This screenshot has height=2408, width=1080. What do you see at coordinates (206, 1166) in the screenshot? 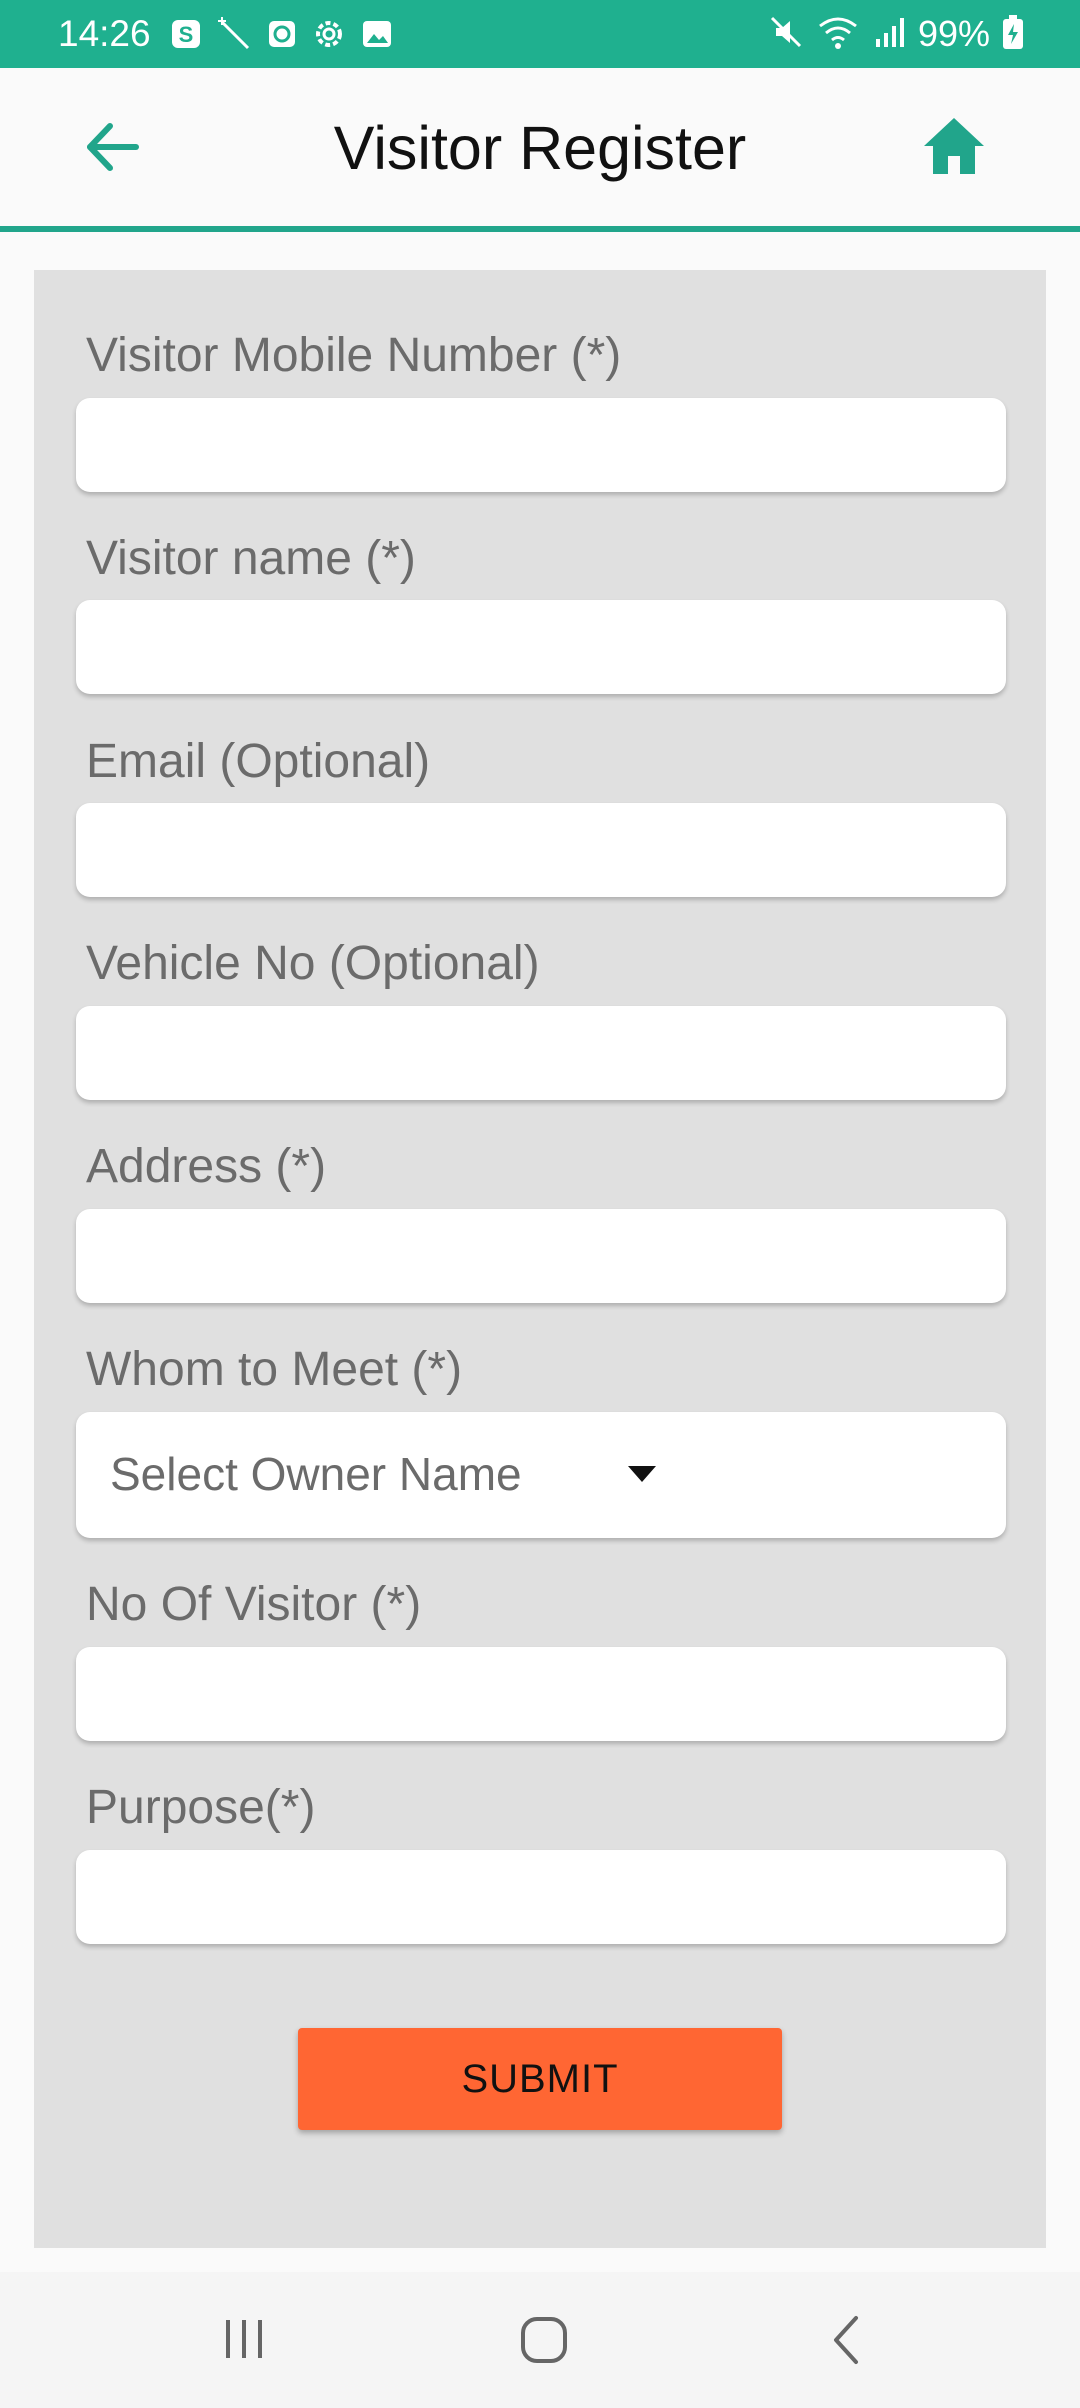
I see `address-label: Address (*)` at bounding box center [206, 1166].